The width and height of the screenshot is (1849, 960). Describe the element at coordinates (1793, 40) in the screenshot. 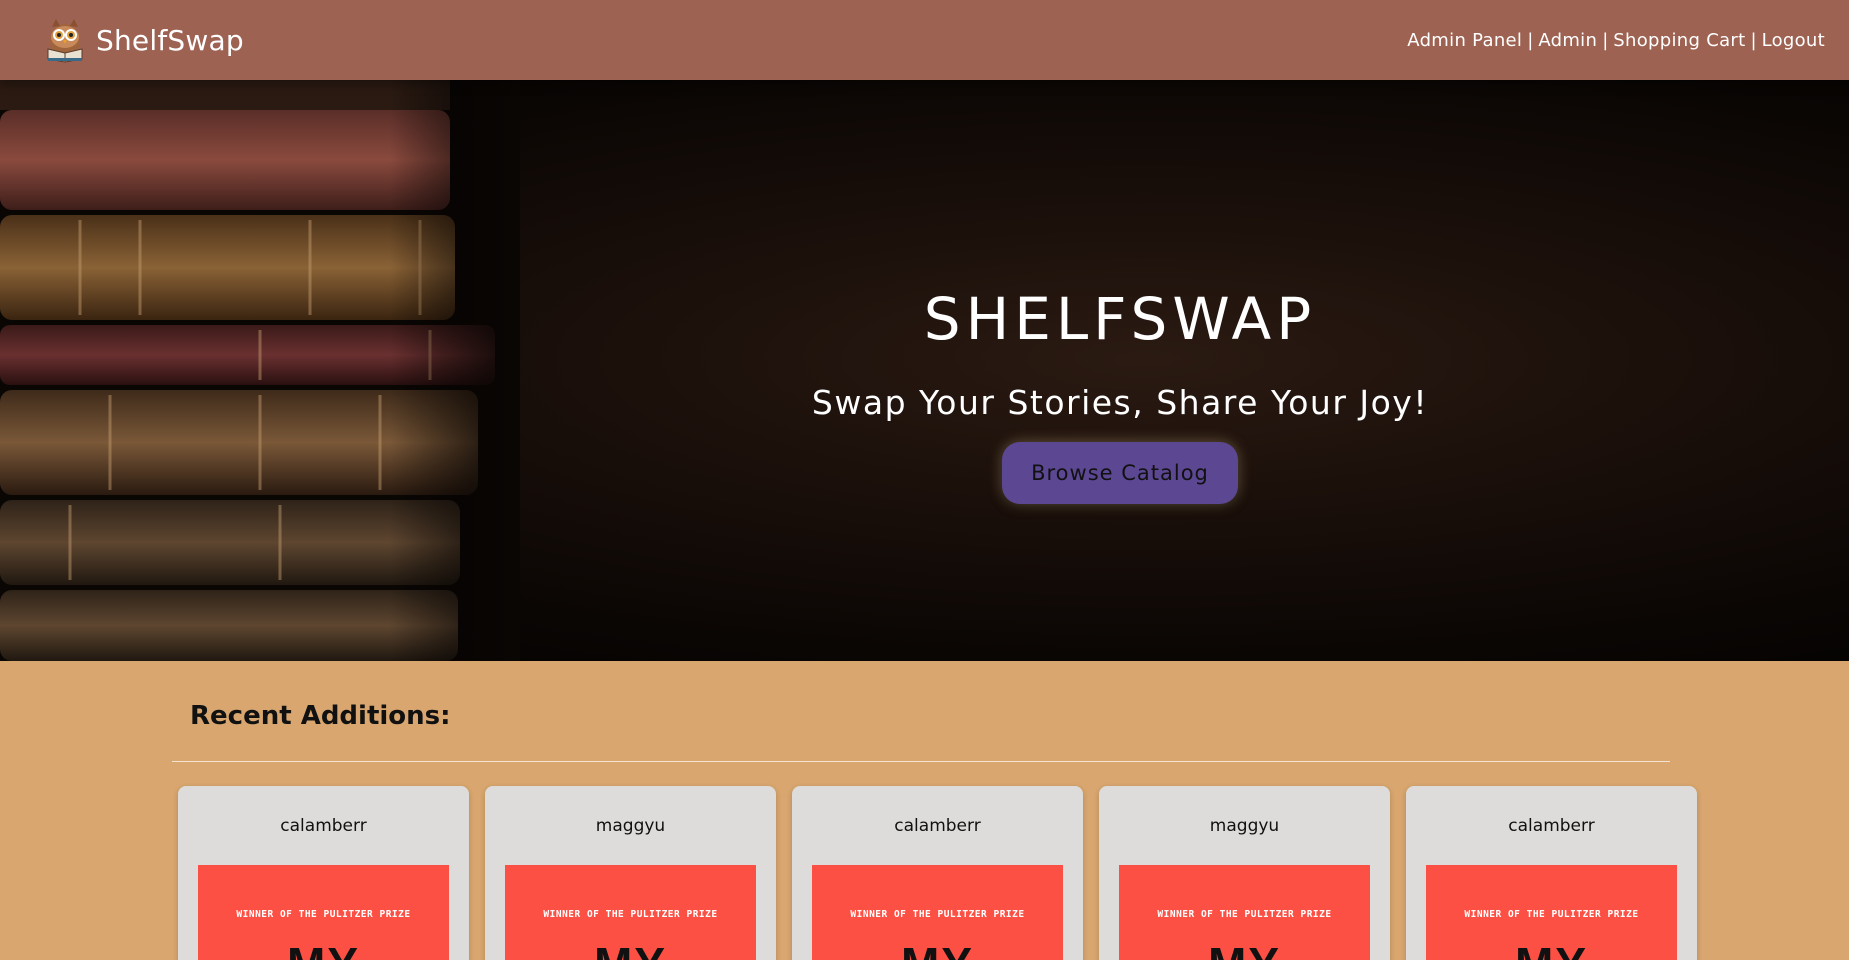

I see `nav-logout-link: Logout` at that location.